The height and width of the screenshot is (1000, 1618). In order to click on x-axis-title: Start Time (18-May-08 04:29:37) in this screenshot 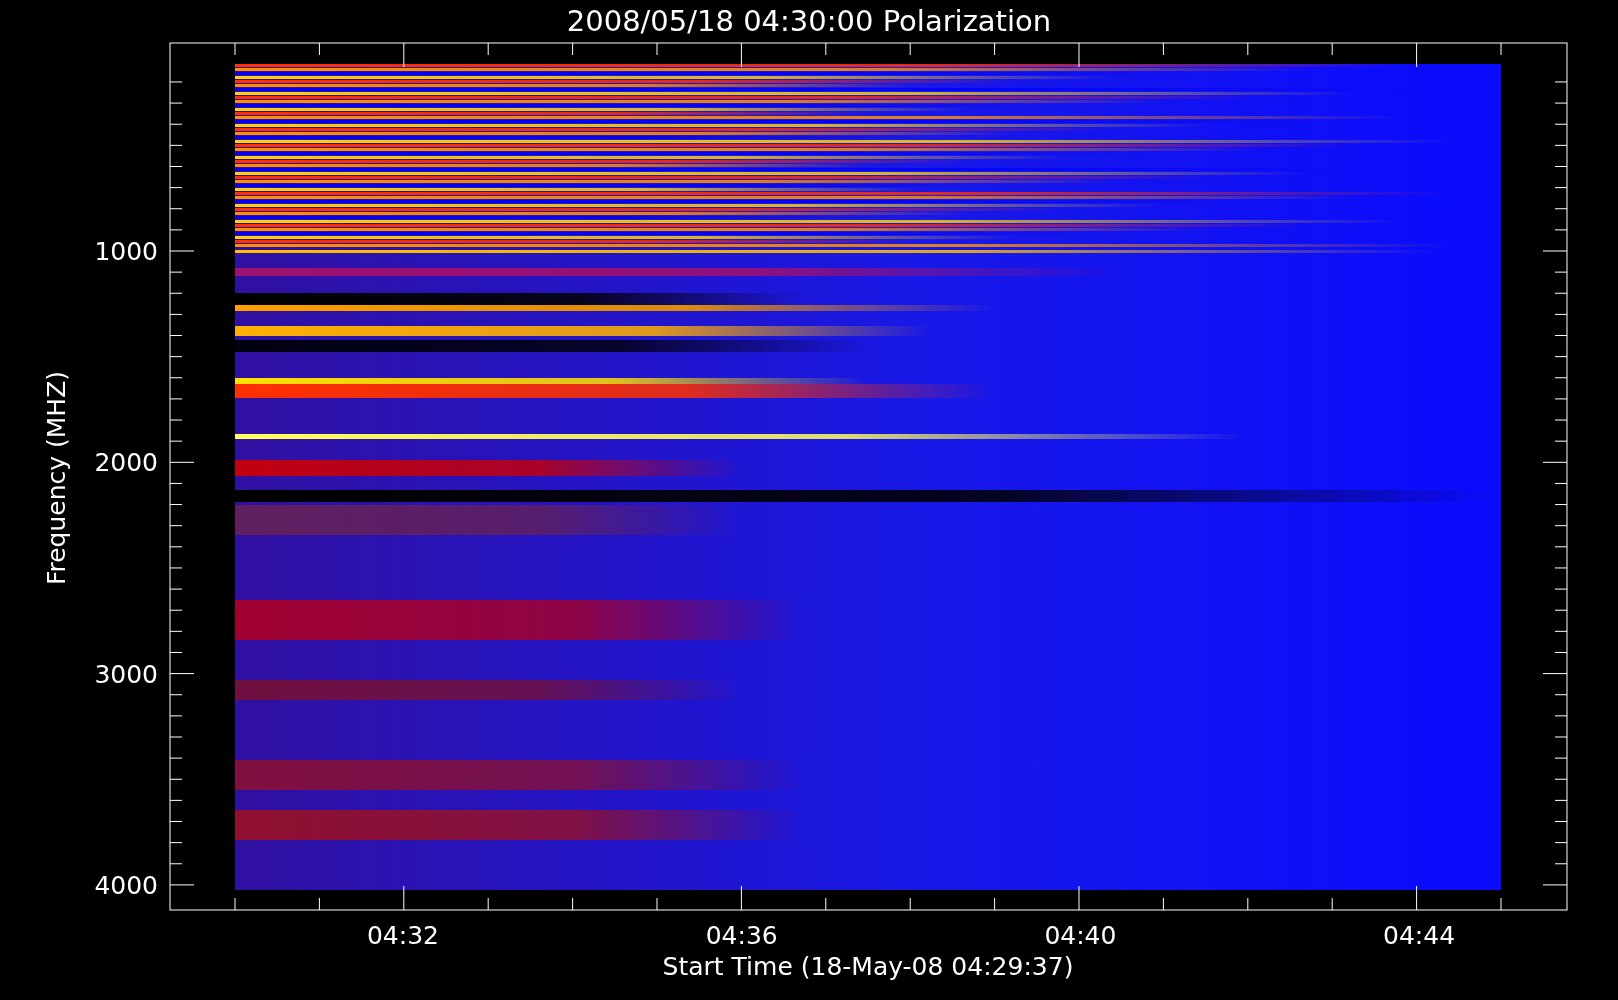, I will do `click(868, 966)`.